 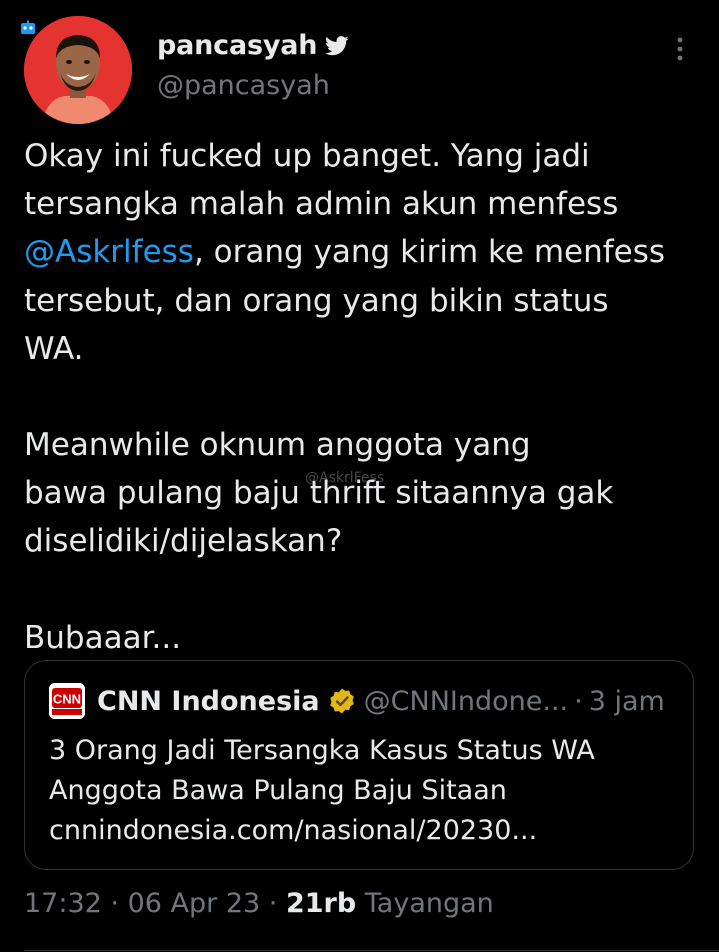 What do you see at coordinates (208, 701) in the screenshot?
I see `quoted-author-name: CNN Indonesia` at bounding box center [208, 701].